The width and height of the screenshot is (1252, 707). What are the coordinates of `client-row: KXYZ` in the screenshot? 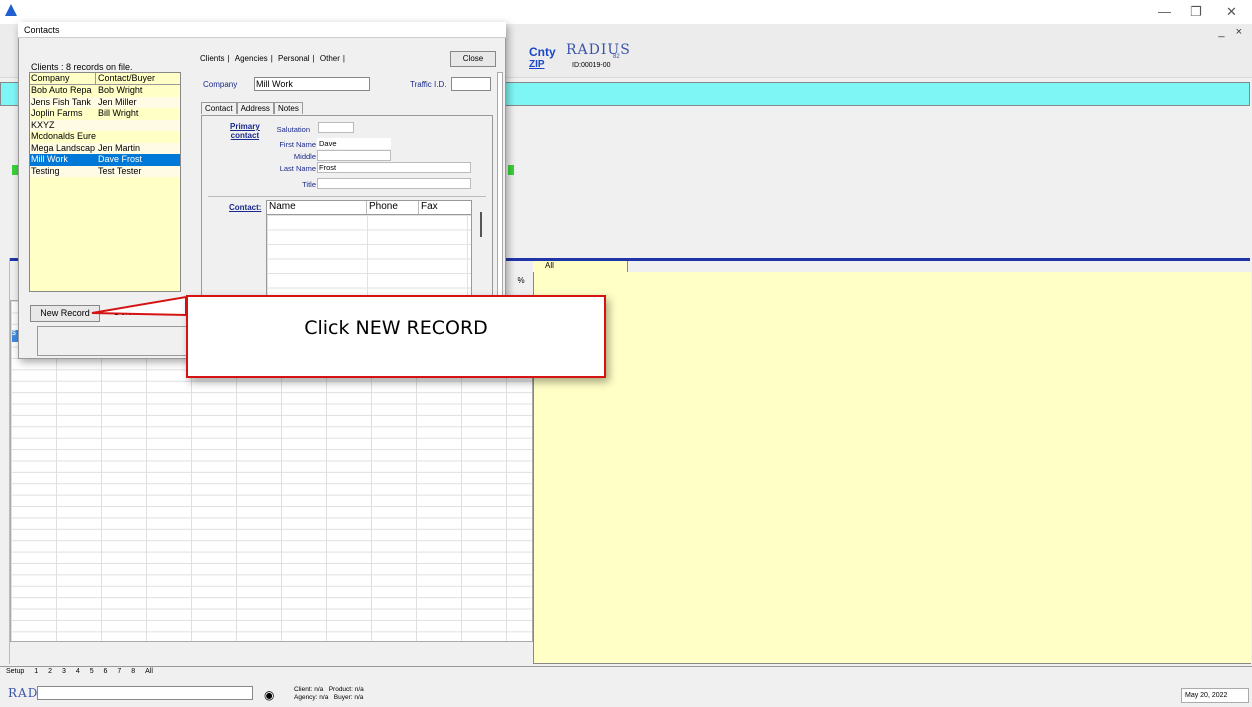 It's located at (105, 125).